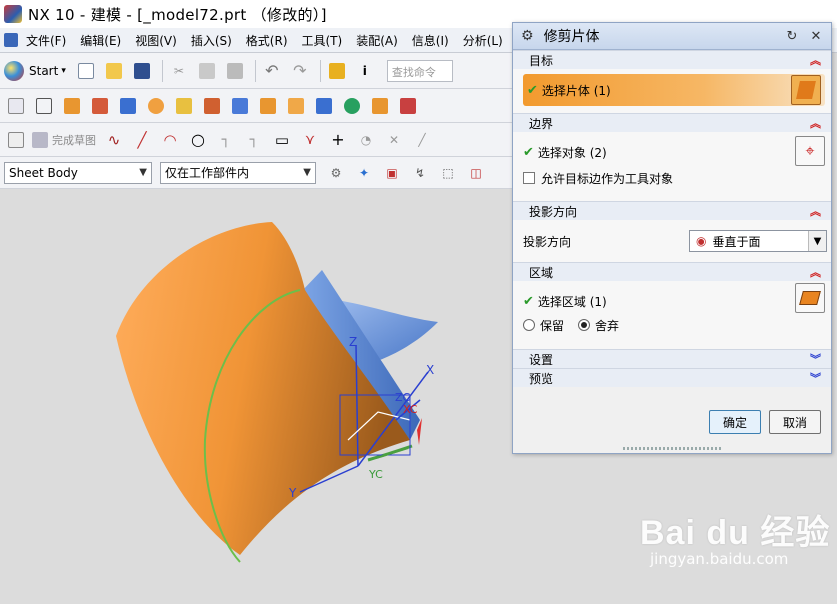 The height and width of the screenshot is (604, 837). What do you see at coordinates (792, 36) in the screenshot?
I see `reset-icon: ↻` at bounding box center [792, 36].